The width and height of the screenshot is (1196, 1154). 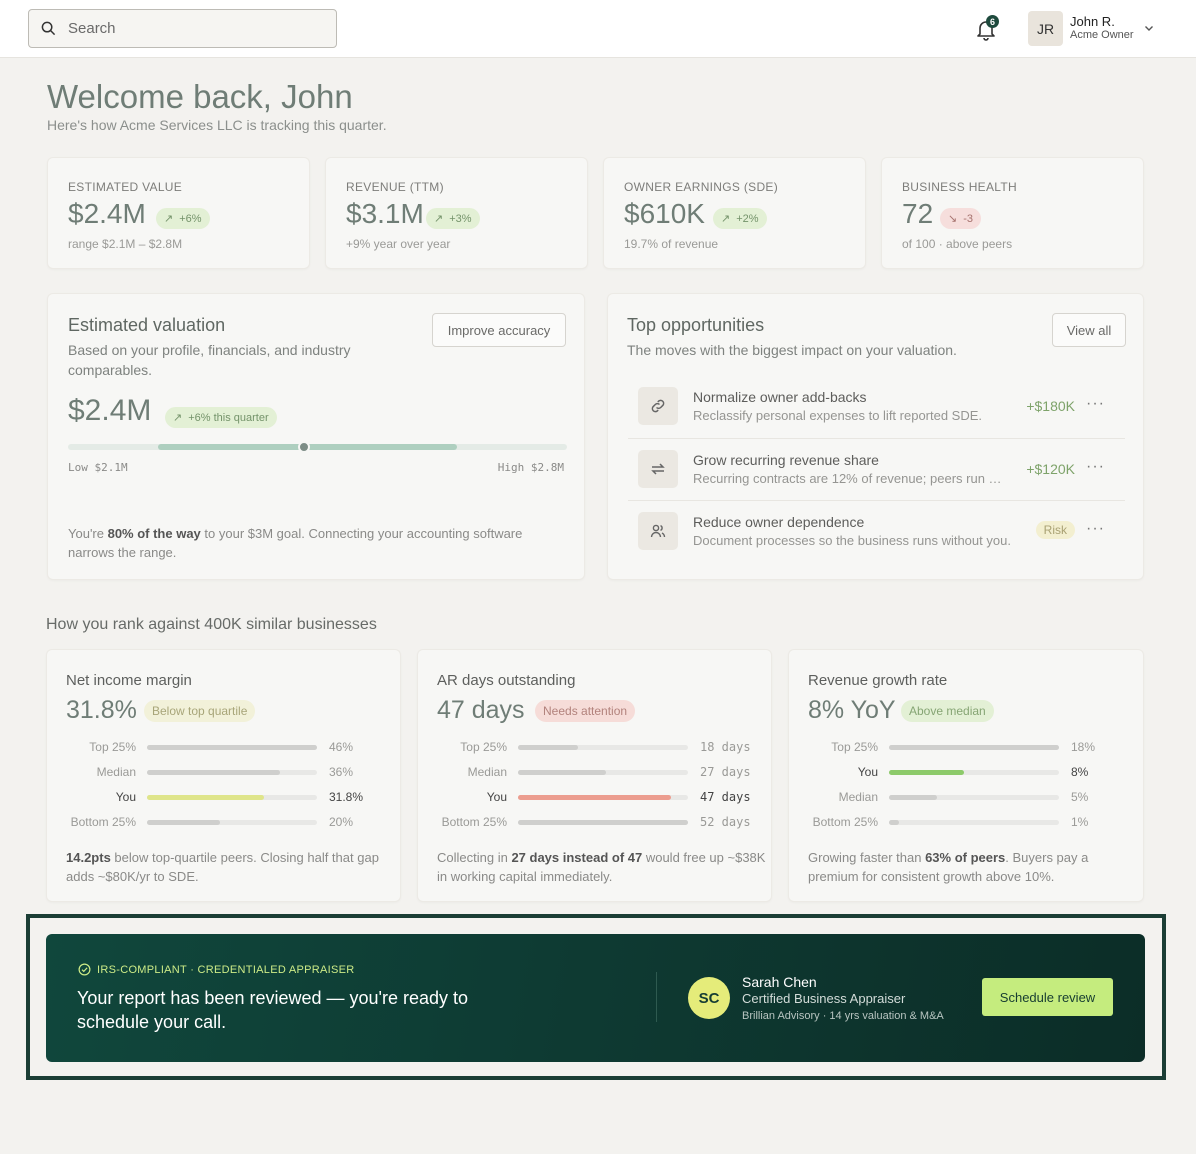 What do you see at coordinates (346, 797) in the screenshot?
I see `benchmark-row-value: 31.8%` at bounding box center [346, 797].